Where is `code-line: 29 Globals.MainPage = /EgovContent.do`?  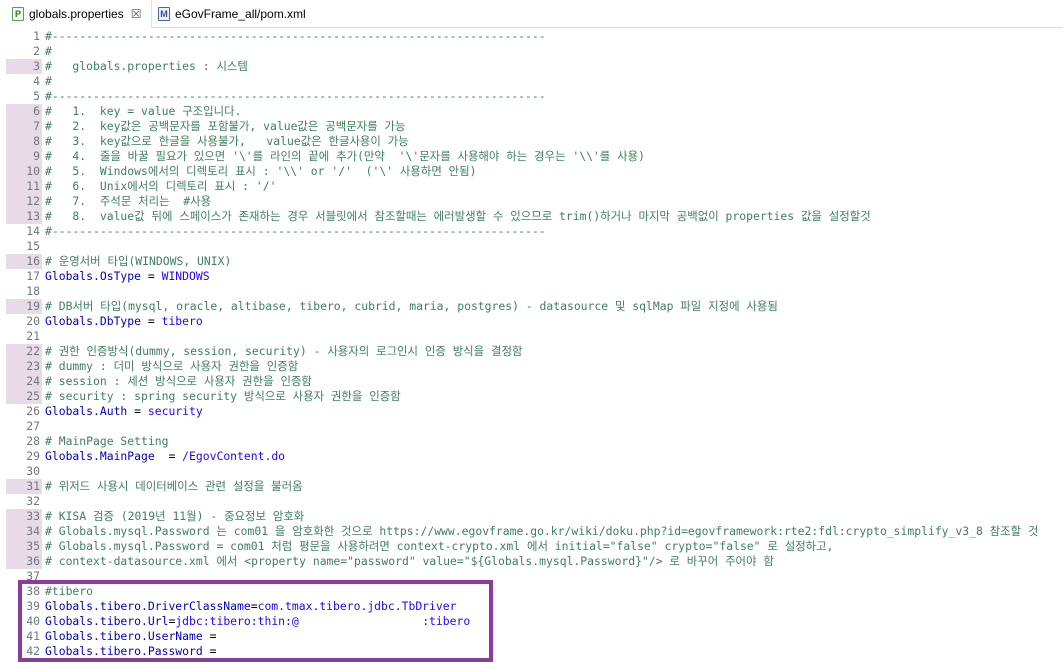 code-line: 29 Globals.MainPage = /EgovContent.do is located at coordinates (531, 456).